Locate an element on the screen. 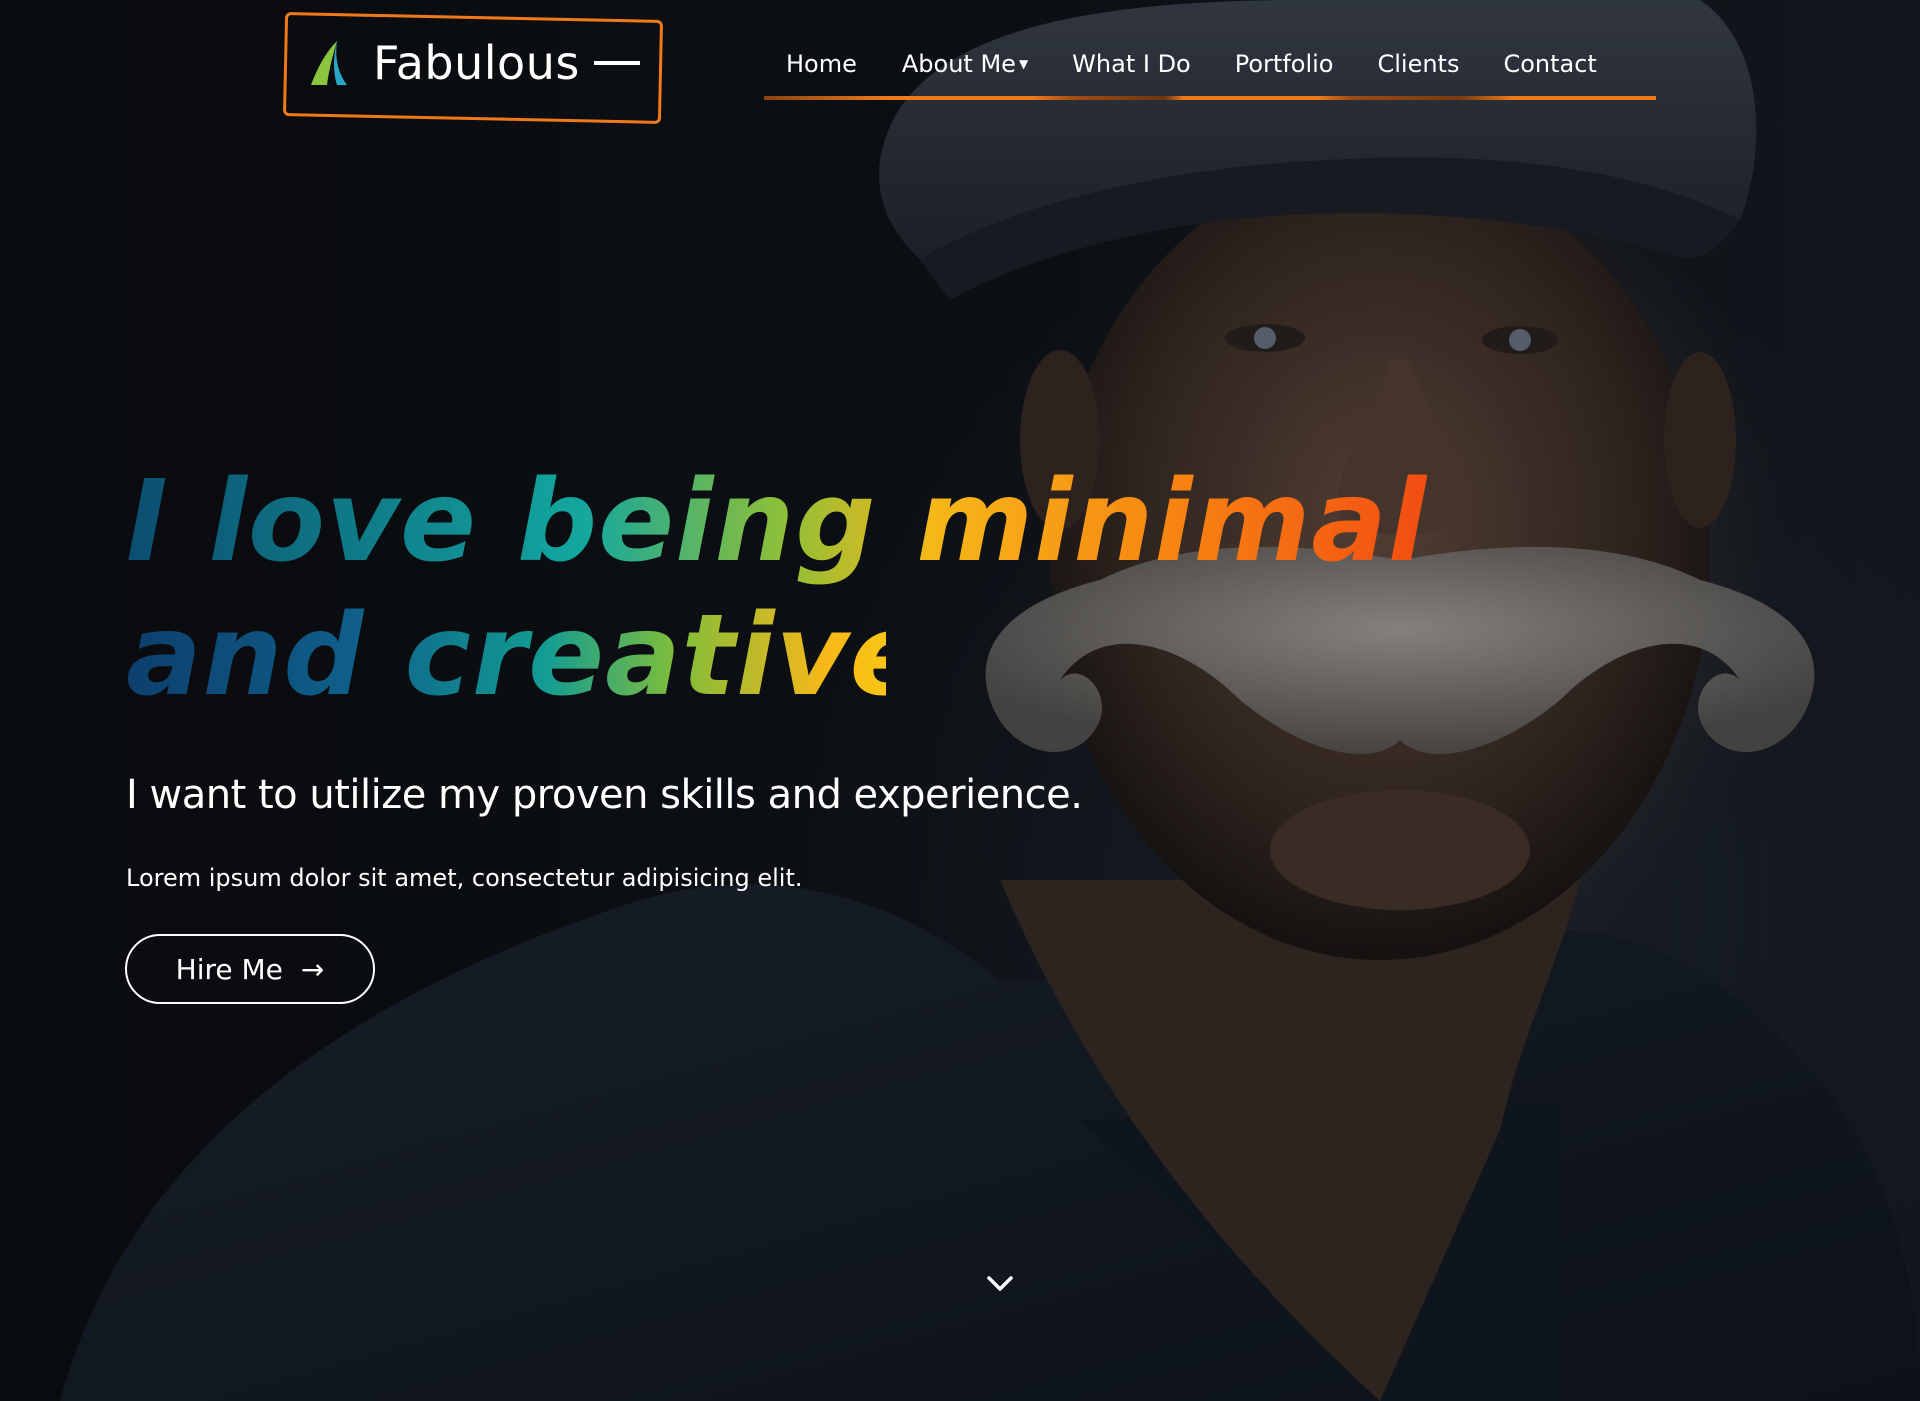  nav-item-what-i-do: What I Do is located at coordinates (1131, 64).